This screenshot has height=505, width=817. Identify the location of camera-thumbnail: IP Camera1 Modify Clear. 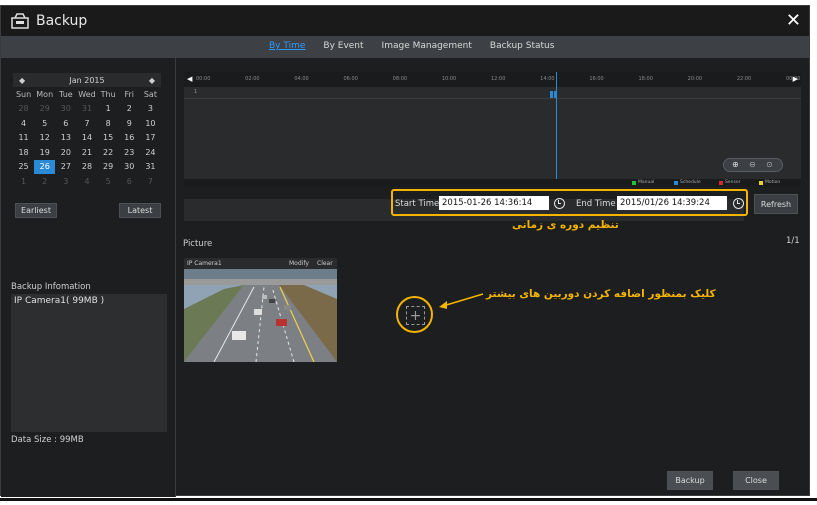
(260, 310).